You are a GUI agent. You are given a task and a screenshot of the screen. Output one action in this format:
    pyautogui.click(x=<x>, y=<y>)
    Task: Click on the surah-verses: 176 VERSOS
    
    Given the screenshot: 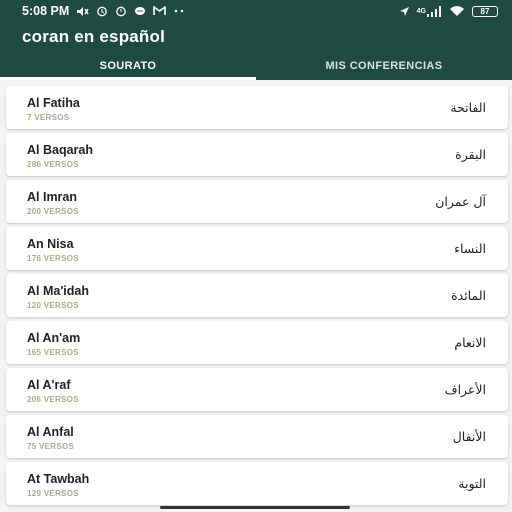 What is the action you would take?
    pyautogui.click(x=53, y=258)
    